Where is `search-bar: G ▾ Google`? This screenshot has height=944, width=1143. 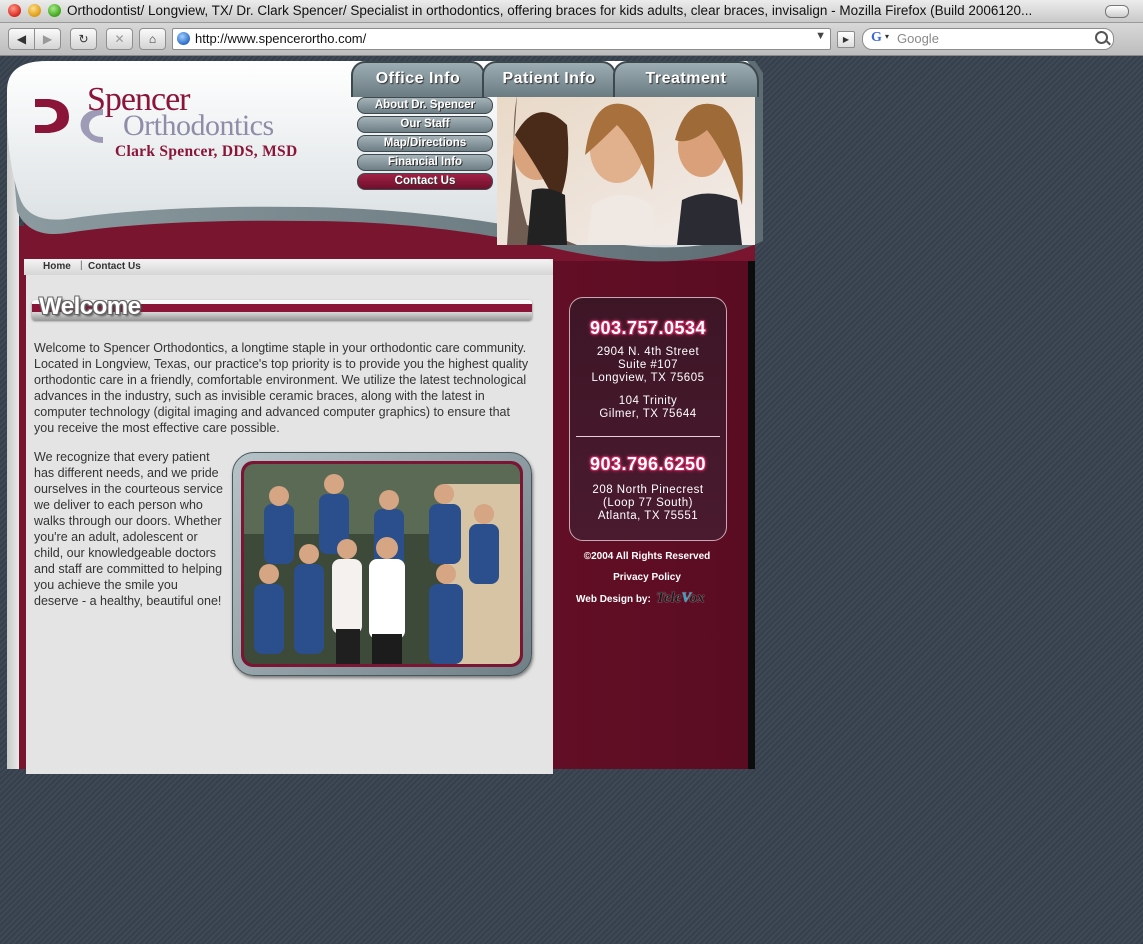
search-bar: G ▾ Google is located at coordinates (988, 39).